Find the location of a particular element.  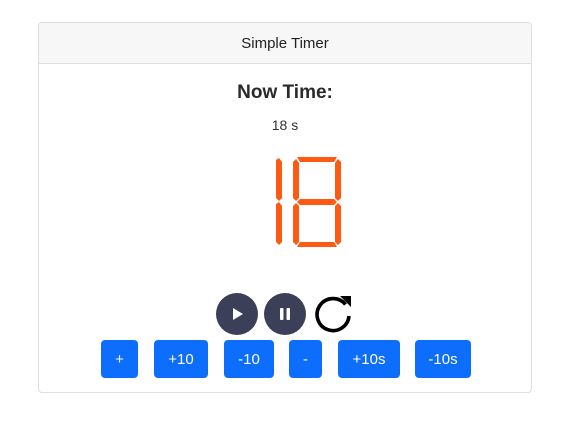

minus-10-button: -10 is located at coordinates (249, 359).